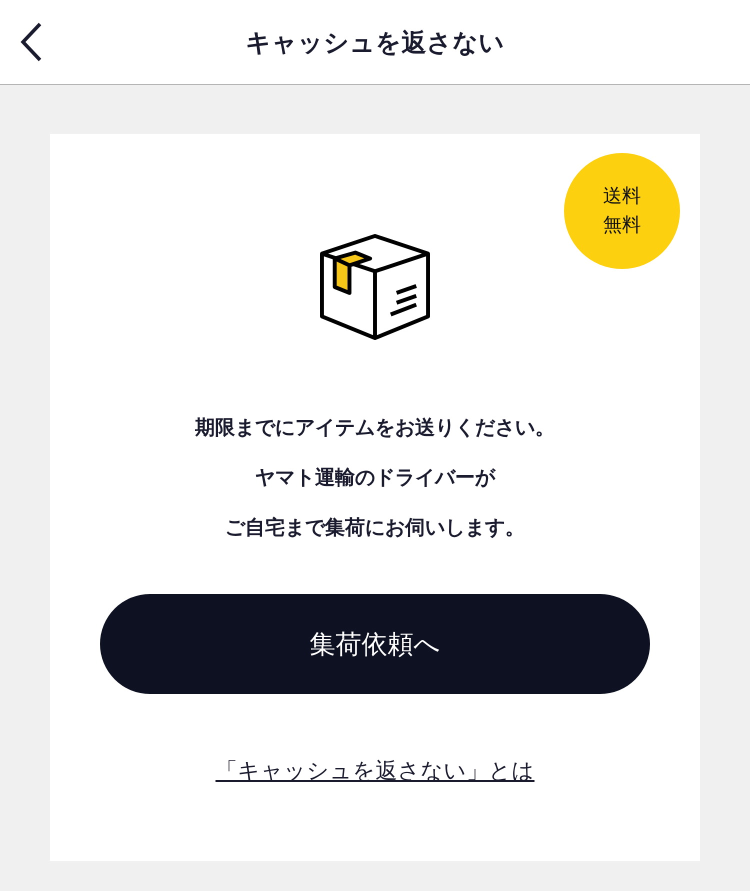 This screenshot has height=891, width=750. I want to click on pickup-request-button: 集荷依頼へ, so click(375, 644).